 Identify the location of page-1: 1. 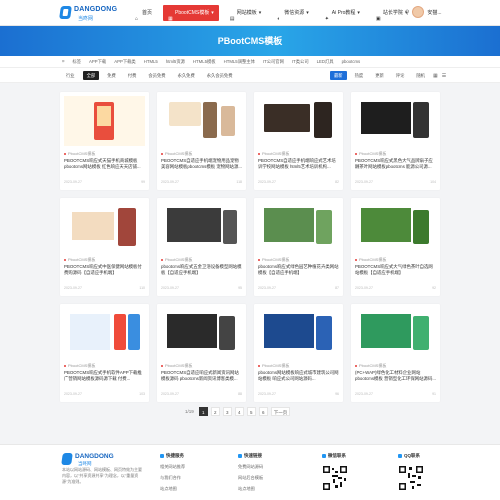
(203, 411).